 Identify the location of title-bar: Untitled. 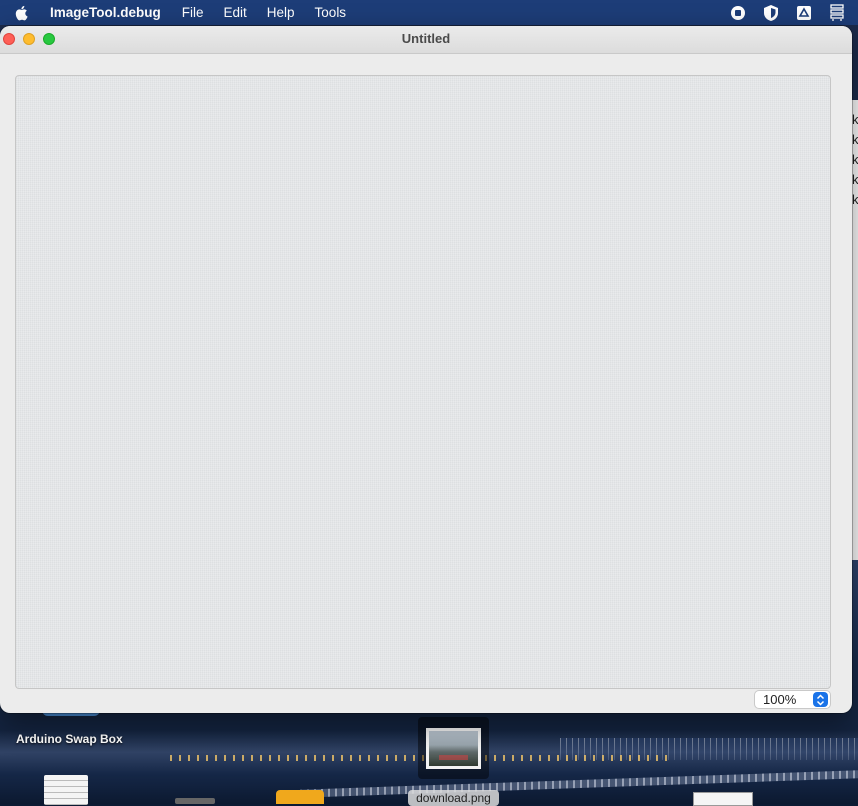
(426, 40).